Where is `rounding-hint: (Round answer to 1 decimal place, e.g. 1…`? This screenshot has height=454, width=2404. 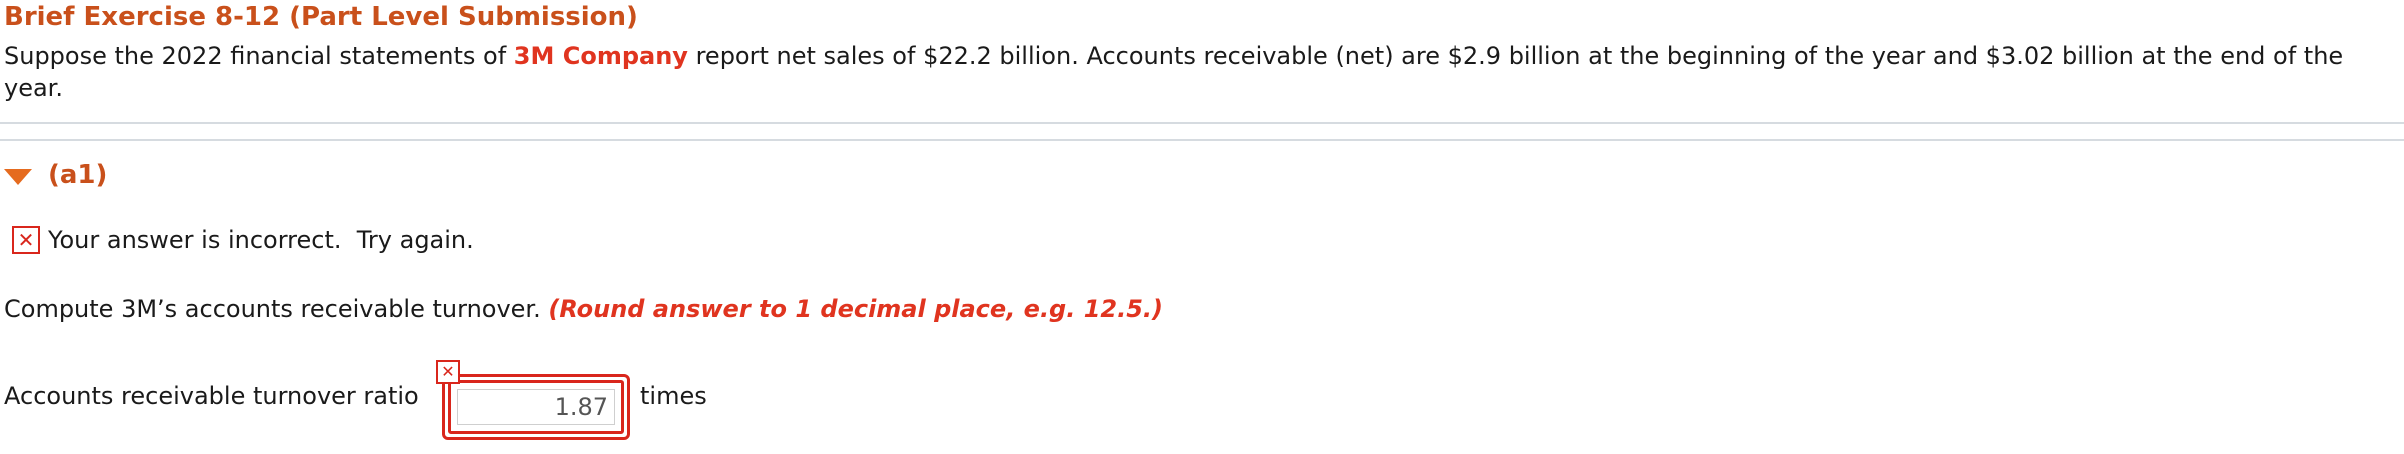
rounding-hint: (Round answer to 1 decimal place, e.g. 1… is located at coordinates (856, 309).